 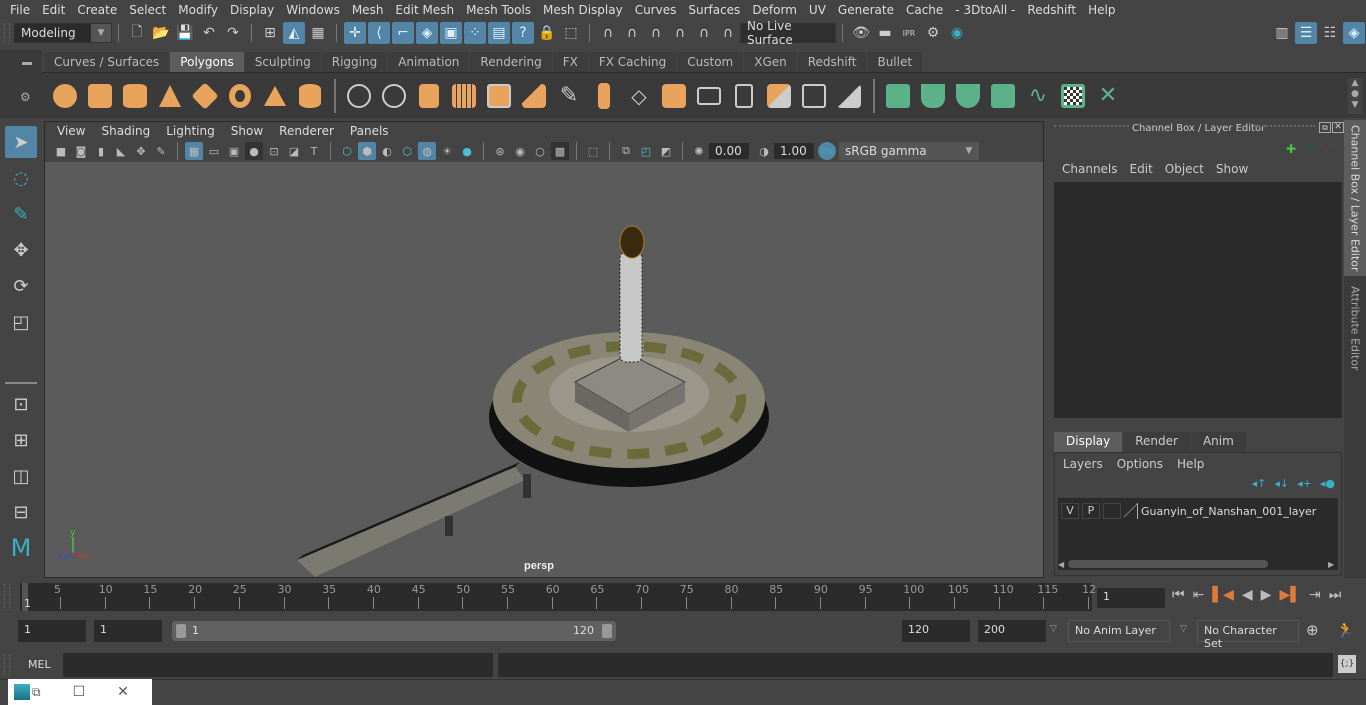 I want to click on smooth-icon, so click(x=464, y=96).